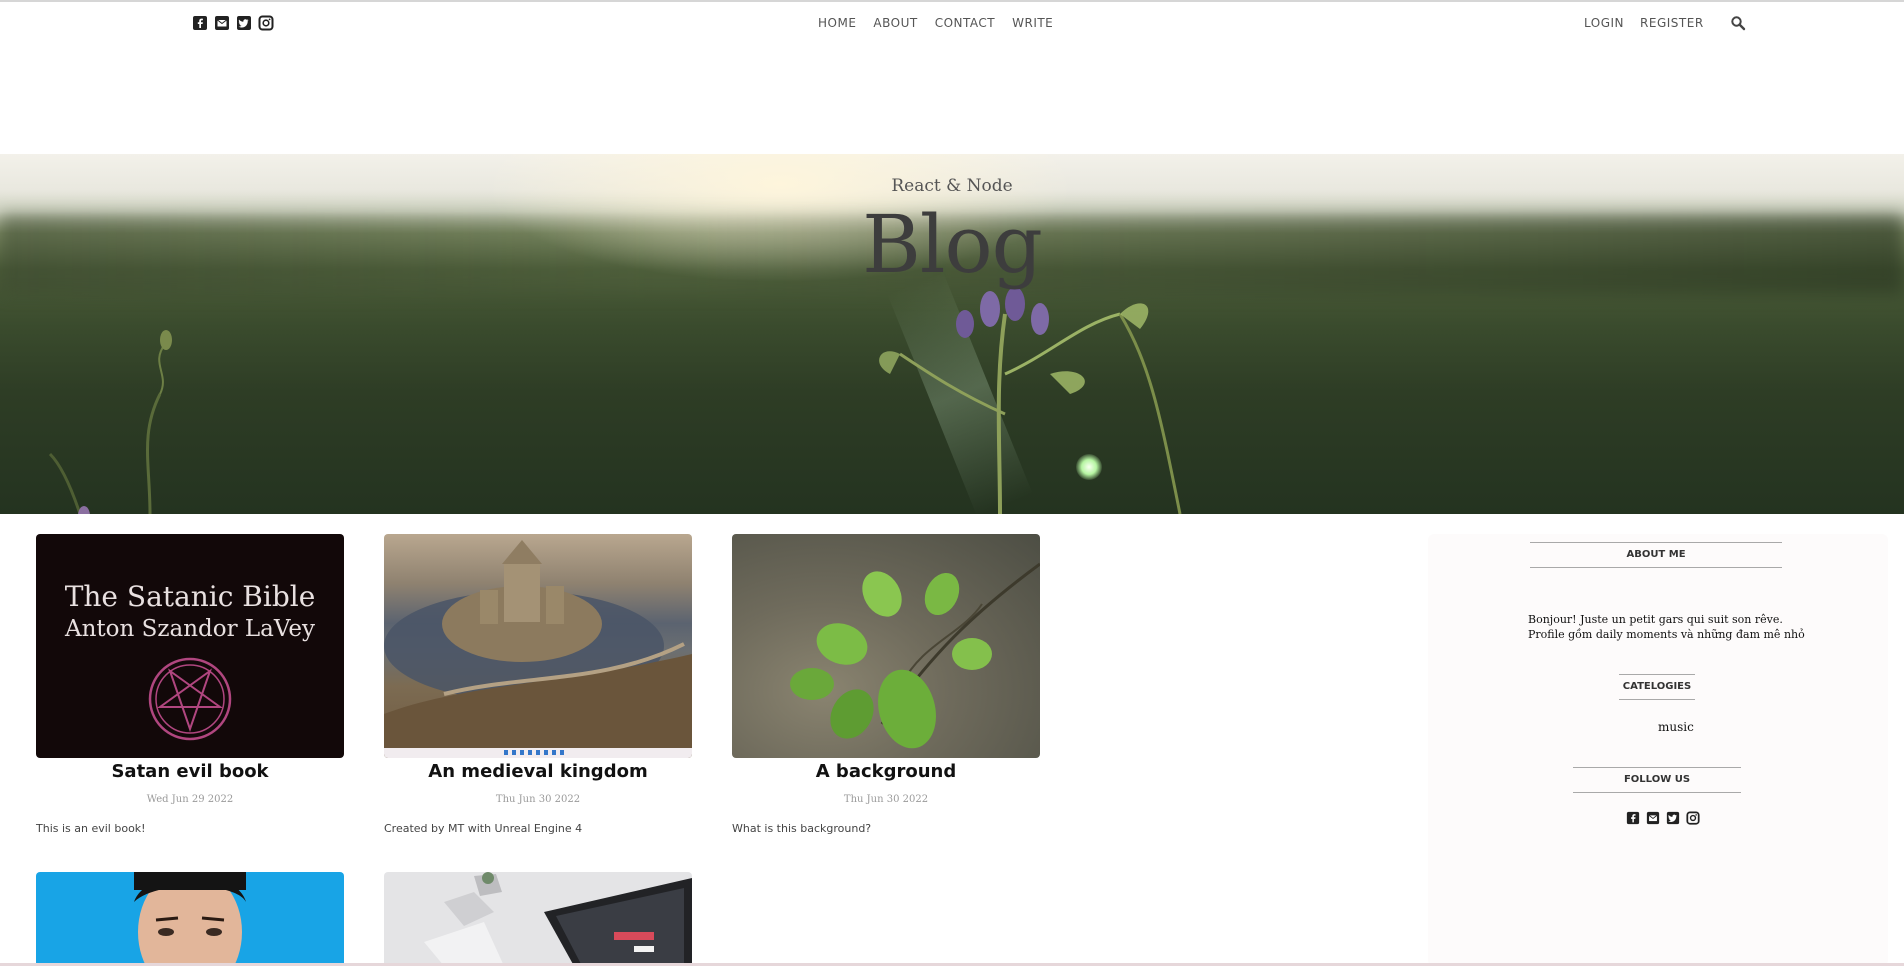 This screenshot has width=1904, height=966. What do you see at coordinates (190, 596) in the screenshot?
I see `cover-title: The Satanic Bible` at bounding box center [190, 596].